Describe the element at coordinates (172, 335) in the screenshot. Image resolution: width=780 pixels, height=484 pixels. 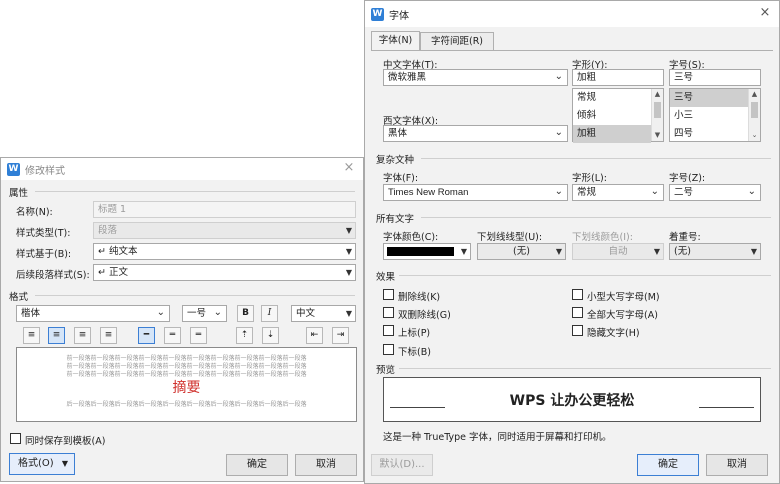
I see `one-half-spacing-icon: ═` at that location.